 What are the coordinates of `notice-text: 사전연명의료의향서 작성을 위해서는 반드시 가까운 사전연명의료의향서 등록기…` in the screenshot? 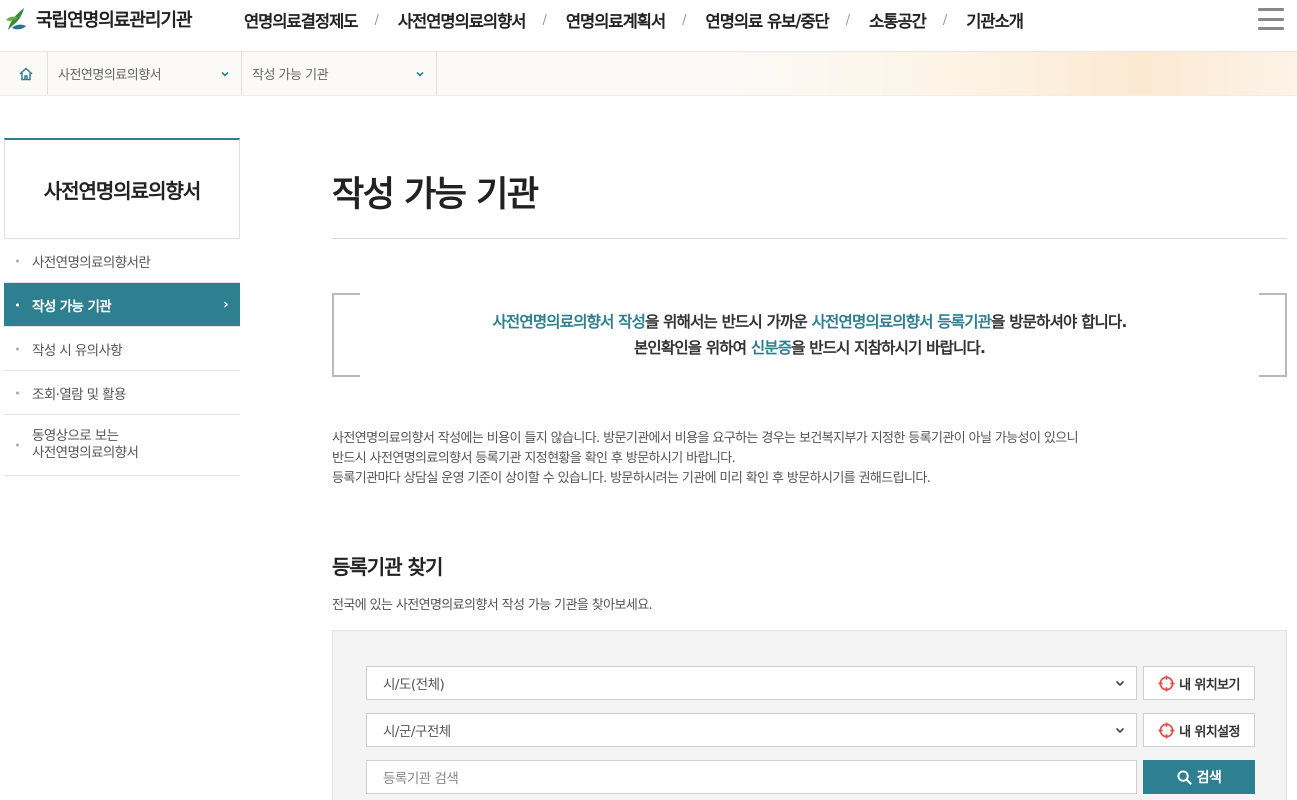 It's located at (809, 335).